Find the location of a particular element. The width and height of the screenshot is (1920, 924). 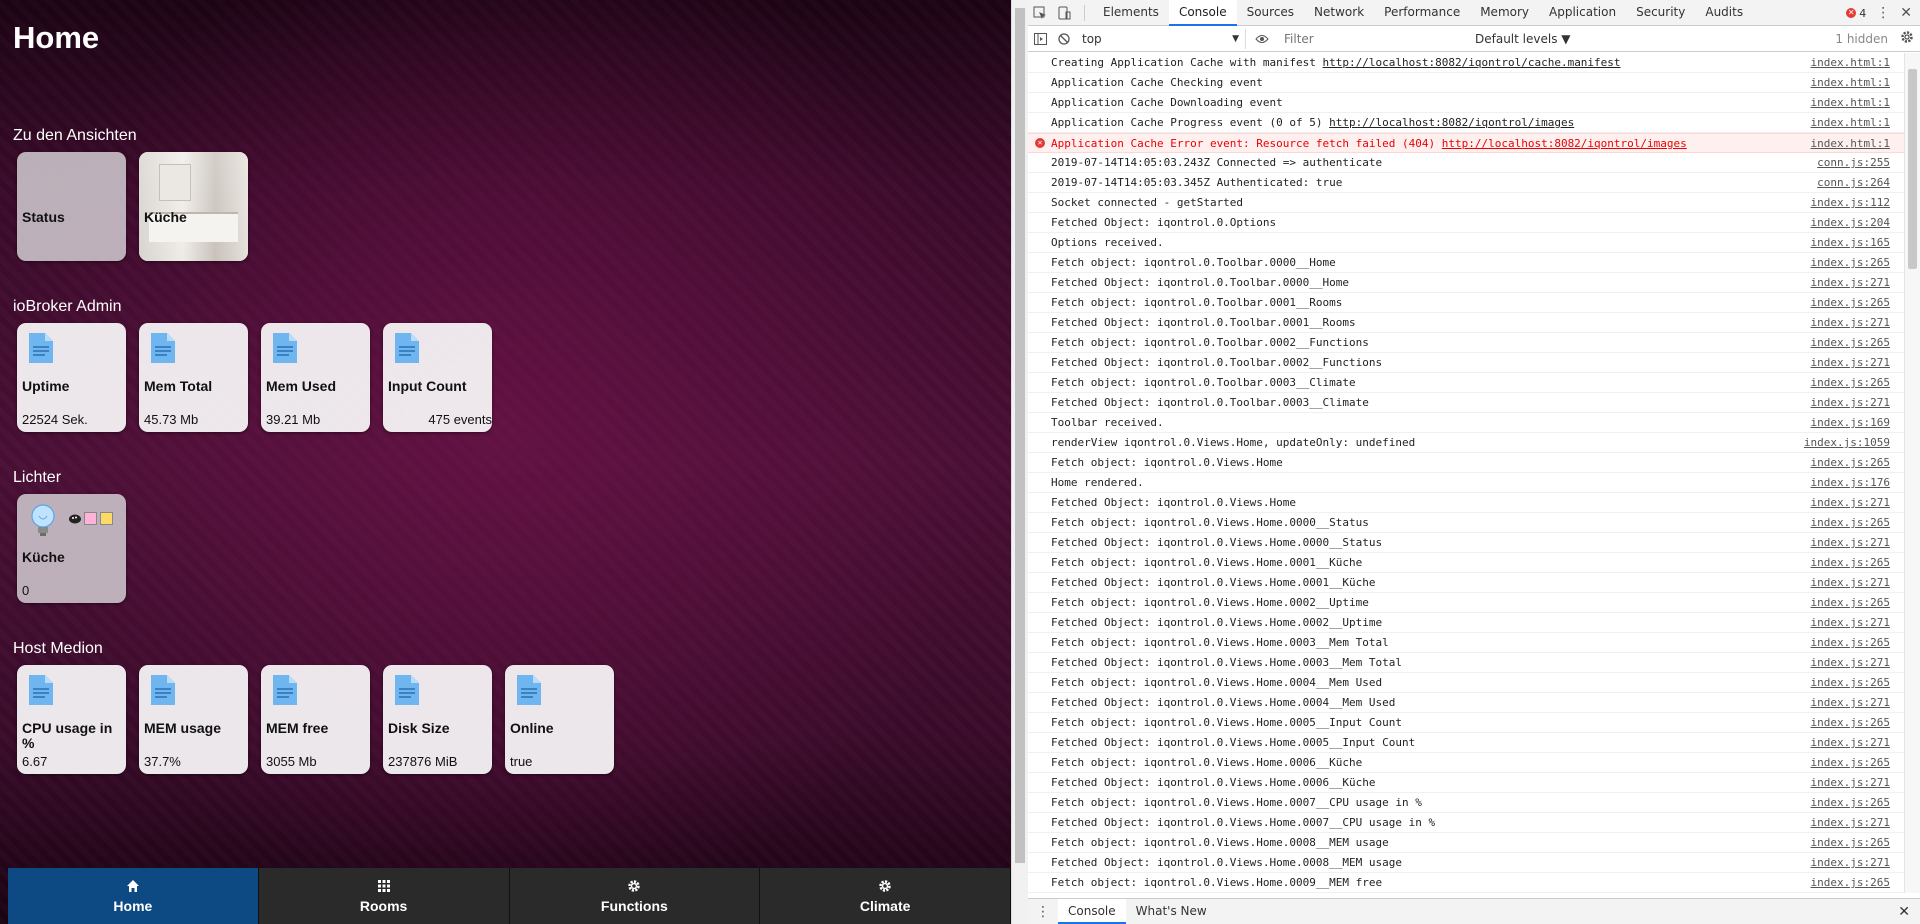

drawer-close-icon: ✕ is located at coordinates (1904, 912).